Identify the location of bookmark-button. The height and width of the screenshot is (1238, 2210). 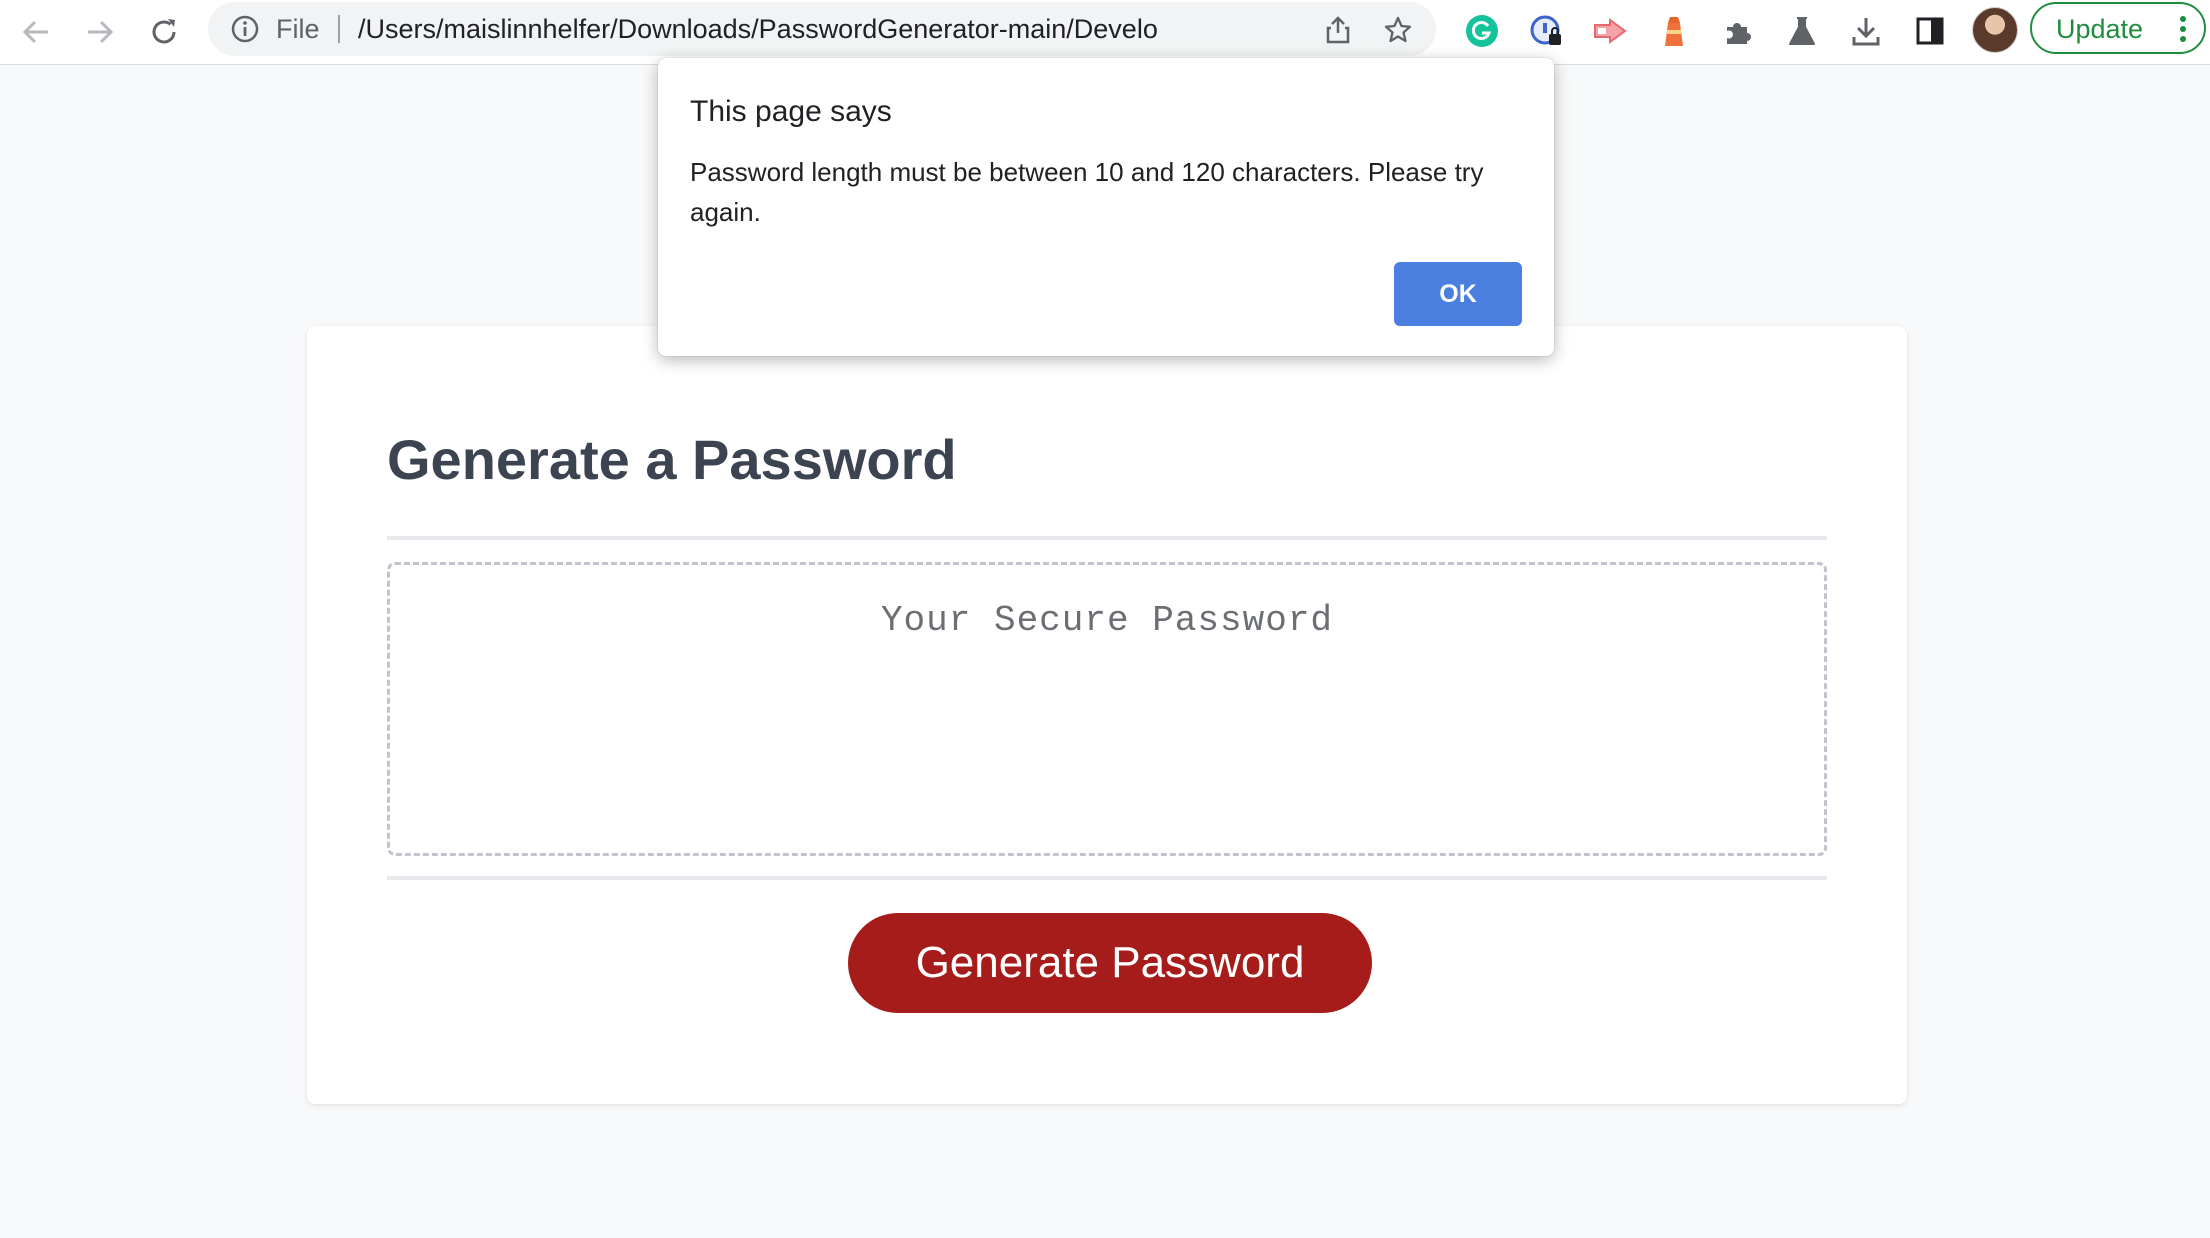
(1398, 30).